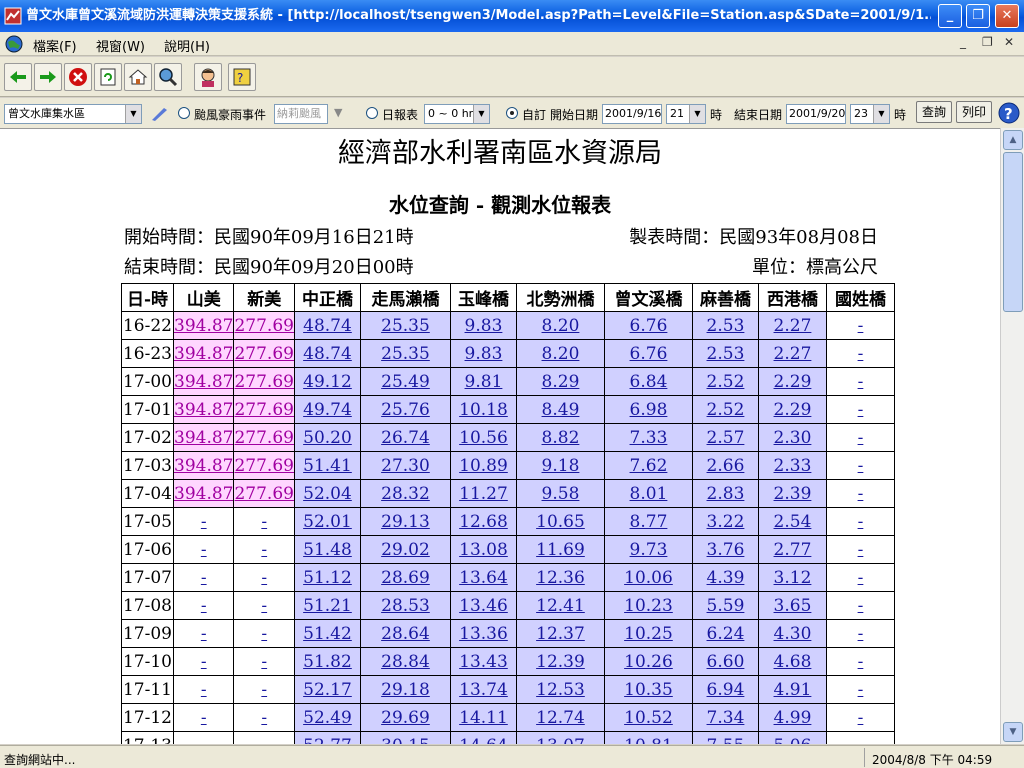  Describe the element at coordinates (963, 42) in the screenshot. I see `mdi-minimize-button: _` at that location.